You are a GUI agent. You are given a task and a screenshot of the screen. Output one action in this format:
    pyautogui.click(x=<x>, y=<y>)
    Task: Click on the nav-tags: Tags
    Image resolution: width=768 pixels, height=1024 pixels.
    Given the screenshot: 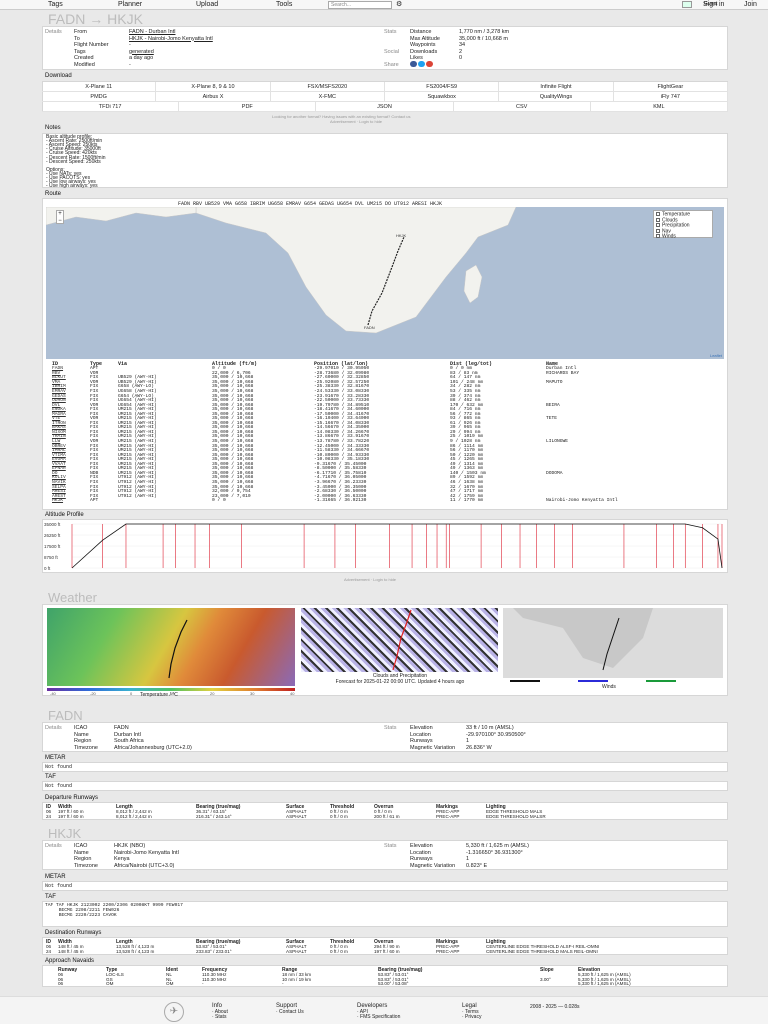 What is the action you would take?
    pyautogui.click(x=55, y=4)
    